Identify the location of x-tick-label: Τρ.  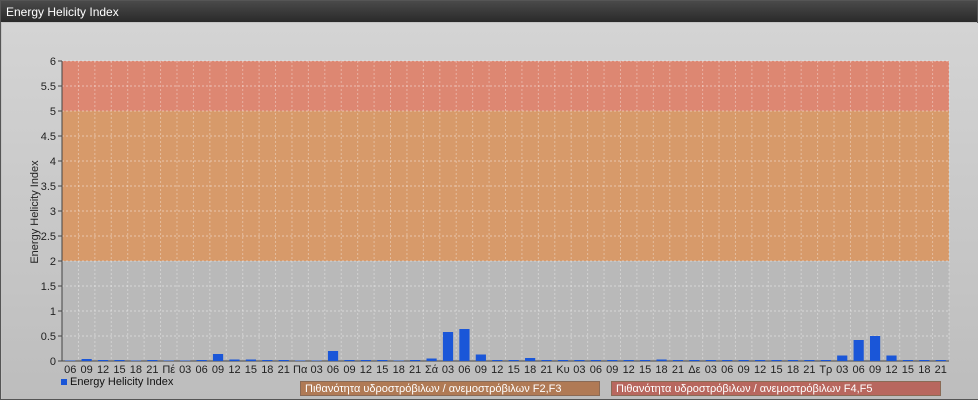
(825, 370).